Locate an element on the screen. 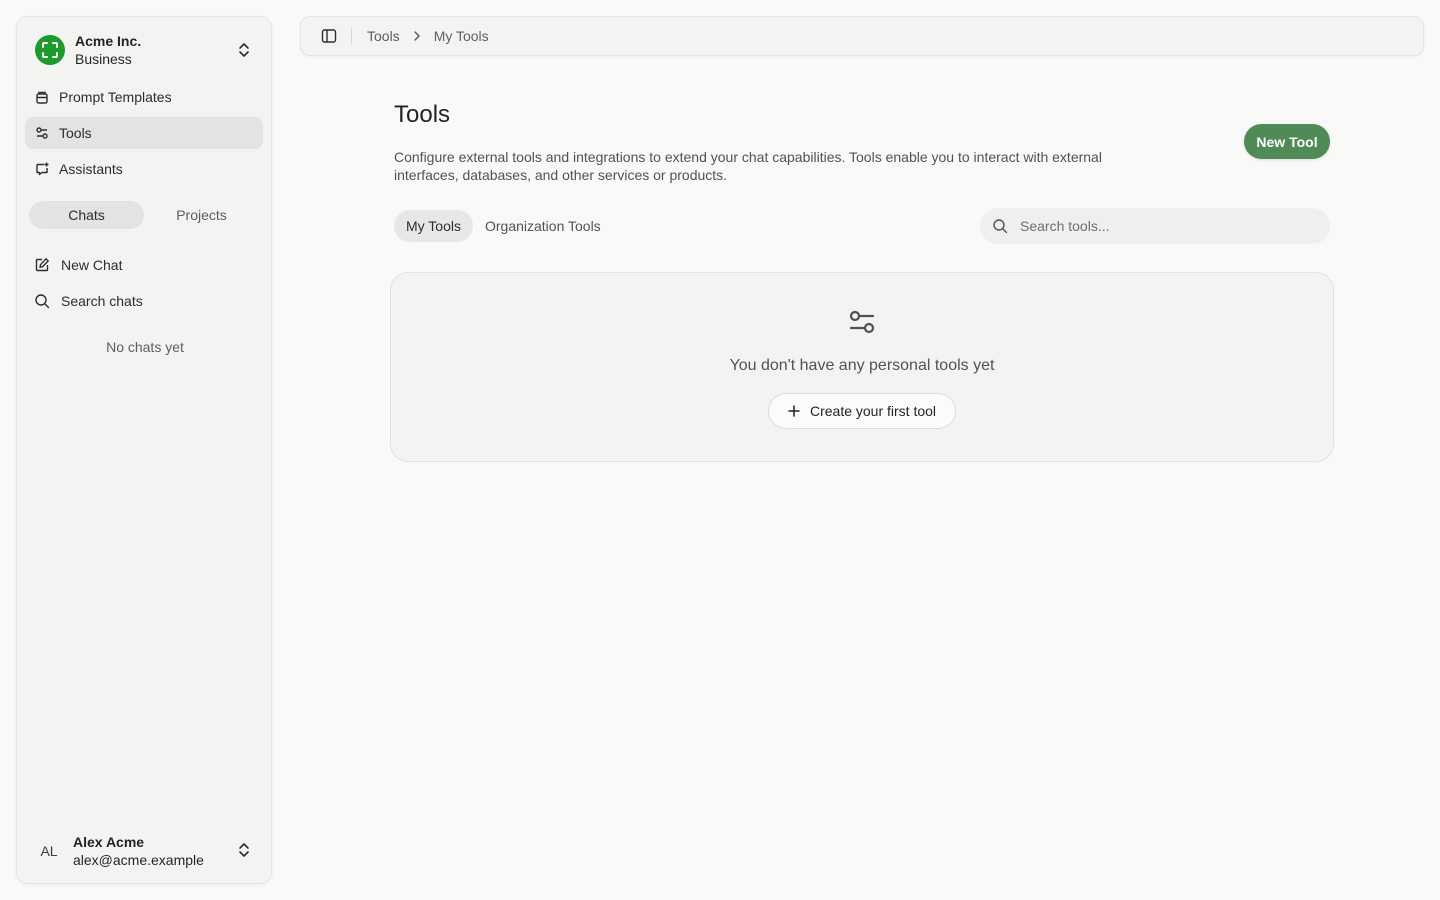 The height and width of the screenshot is (900, 1440). tab-my-tools: My Tools is located at coordinates (433, 226).